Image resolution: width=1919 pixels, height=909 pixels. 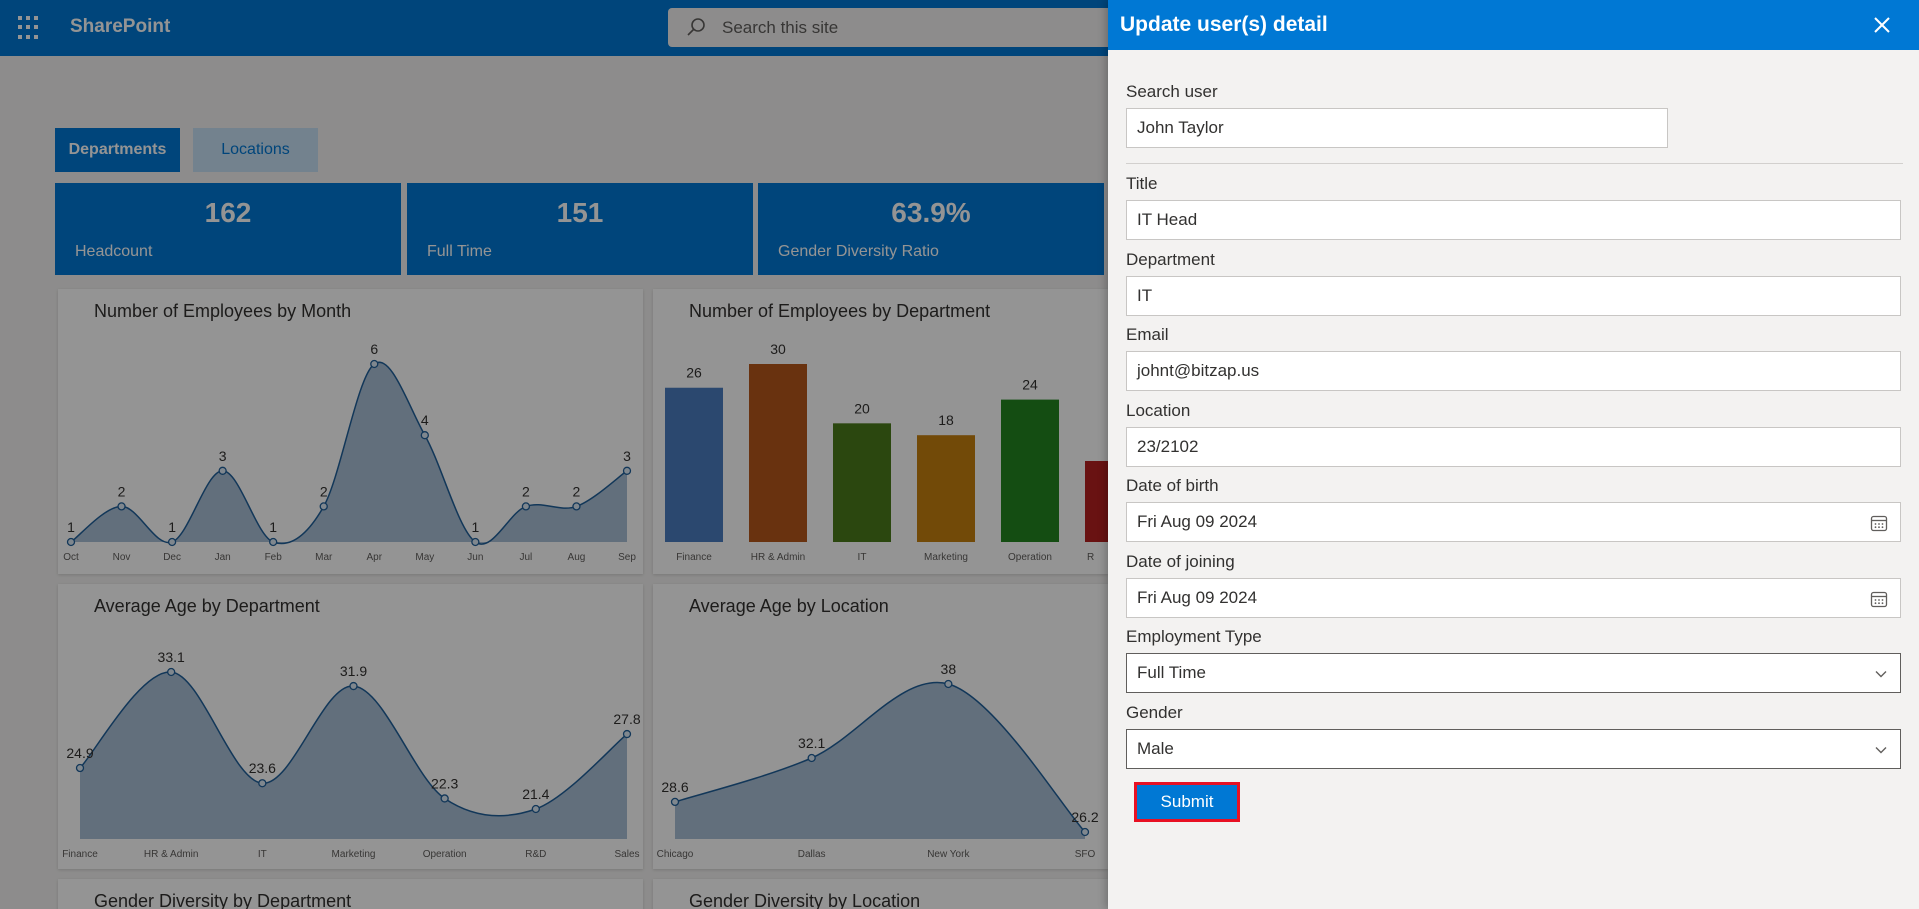 I want to click on gender-dropdown: Male, so click(x=1513, y=749).